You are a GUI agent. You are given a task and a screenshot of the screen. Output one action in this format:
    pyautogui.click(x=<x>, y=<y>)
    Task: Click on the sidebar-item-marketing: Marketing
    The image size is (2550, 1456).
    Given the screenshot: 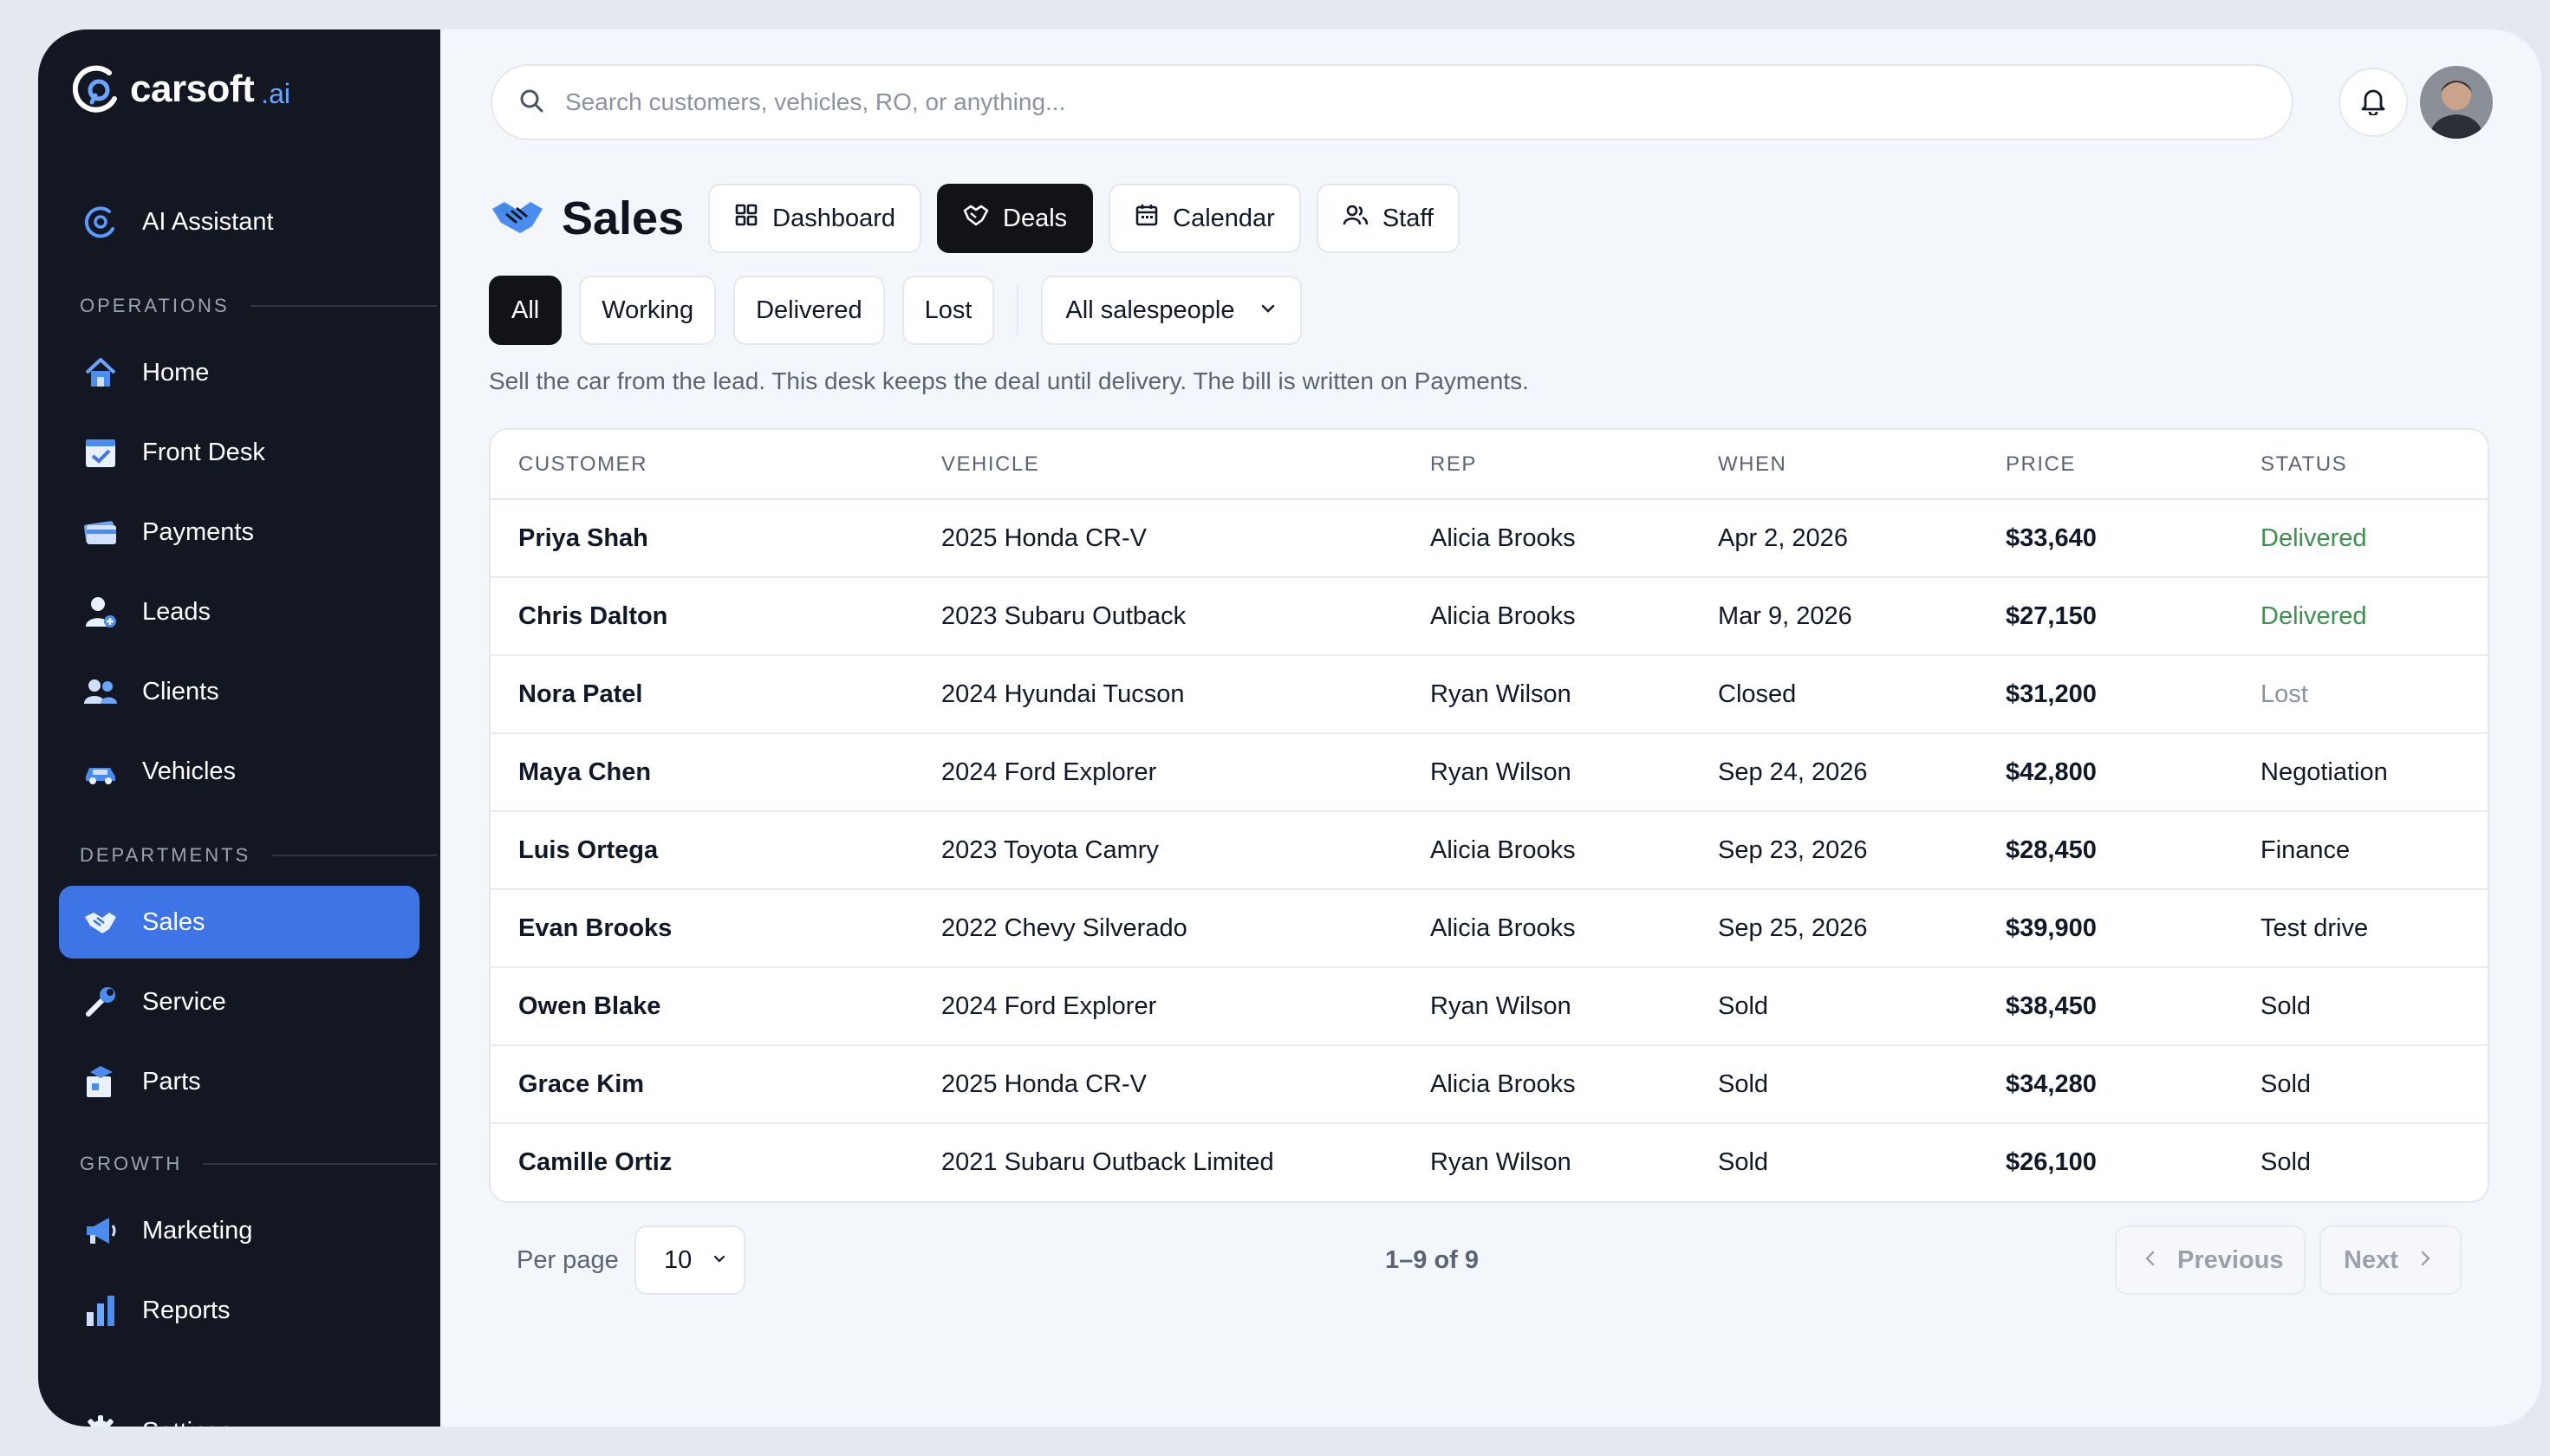 What is the action you would take?
    pyautogui.click(x=239, y=1230)
    